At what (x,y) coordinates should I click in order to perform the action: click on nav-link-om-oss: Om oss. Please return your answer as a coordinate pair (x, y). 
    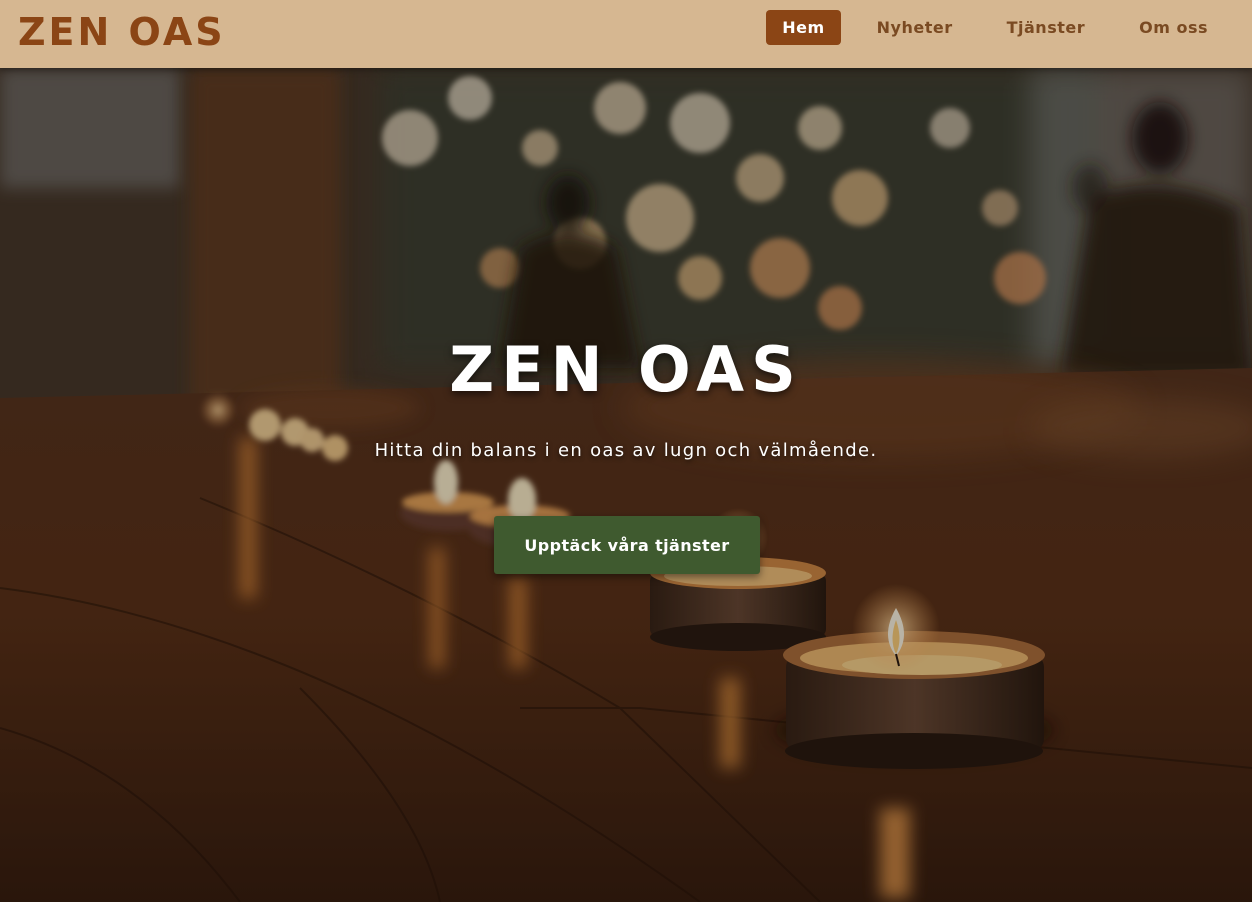
    Looking at the image, I should click on (1173, 27).